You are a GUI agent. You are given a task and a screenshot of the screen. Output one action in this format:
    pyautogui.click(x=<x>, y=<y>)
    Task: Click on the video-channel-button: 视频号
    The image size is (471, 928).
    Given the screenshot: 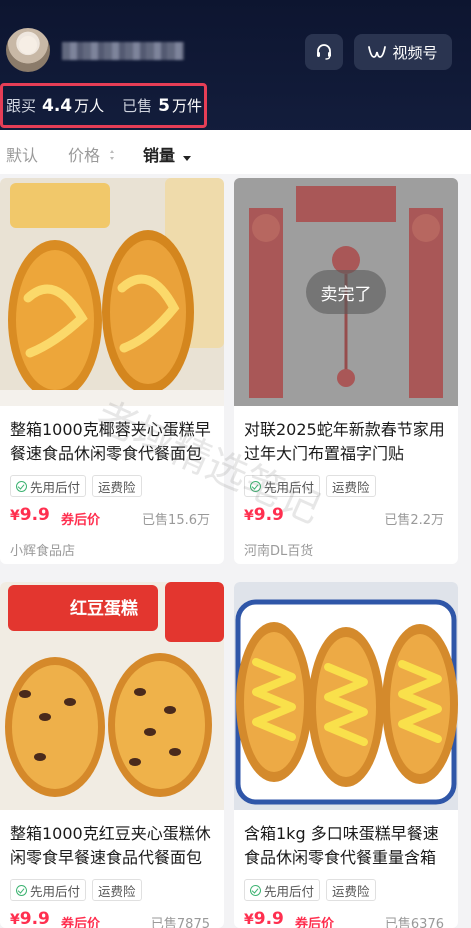 What is the action you would take?
    pyautogui.click(x=403, y=52)
    